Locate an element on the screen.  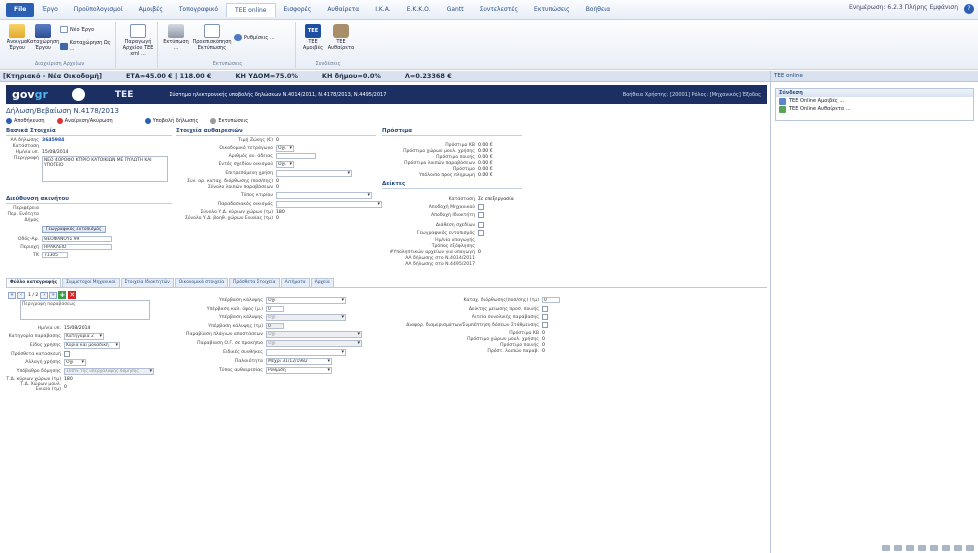
allowed-use-select is located at coordinates (314, 173).